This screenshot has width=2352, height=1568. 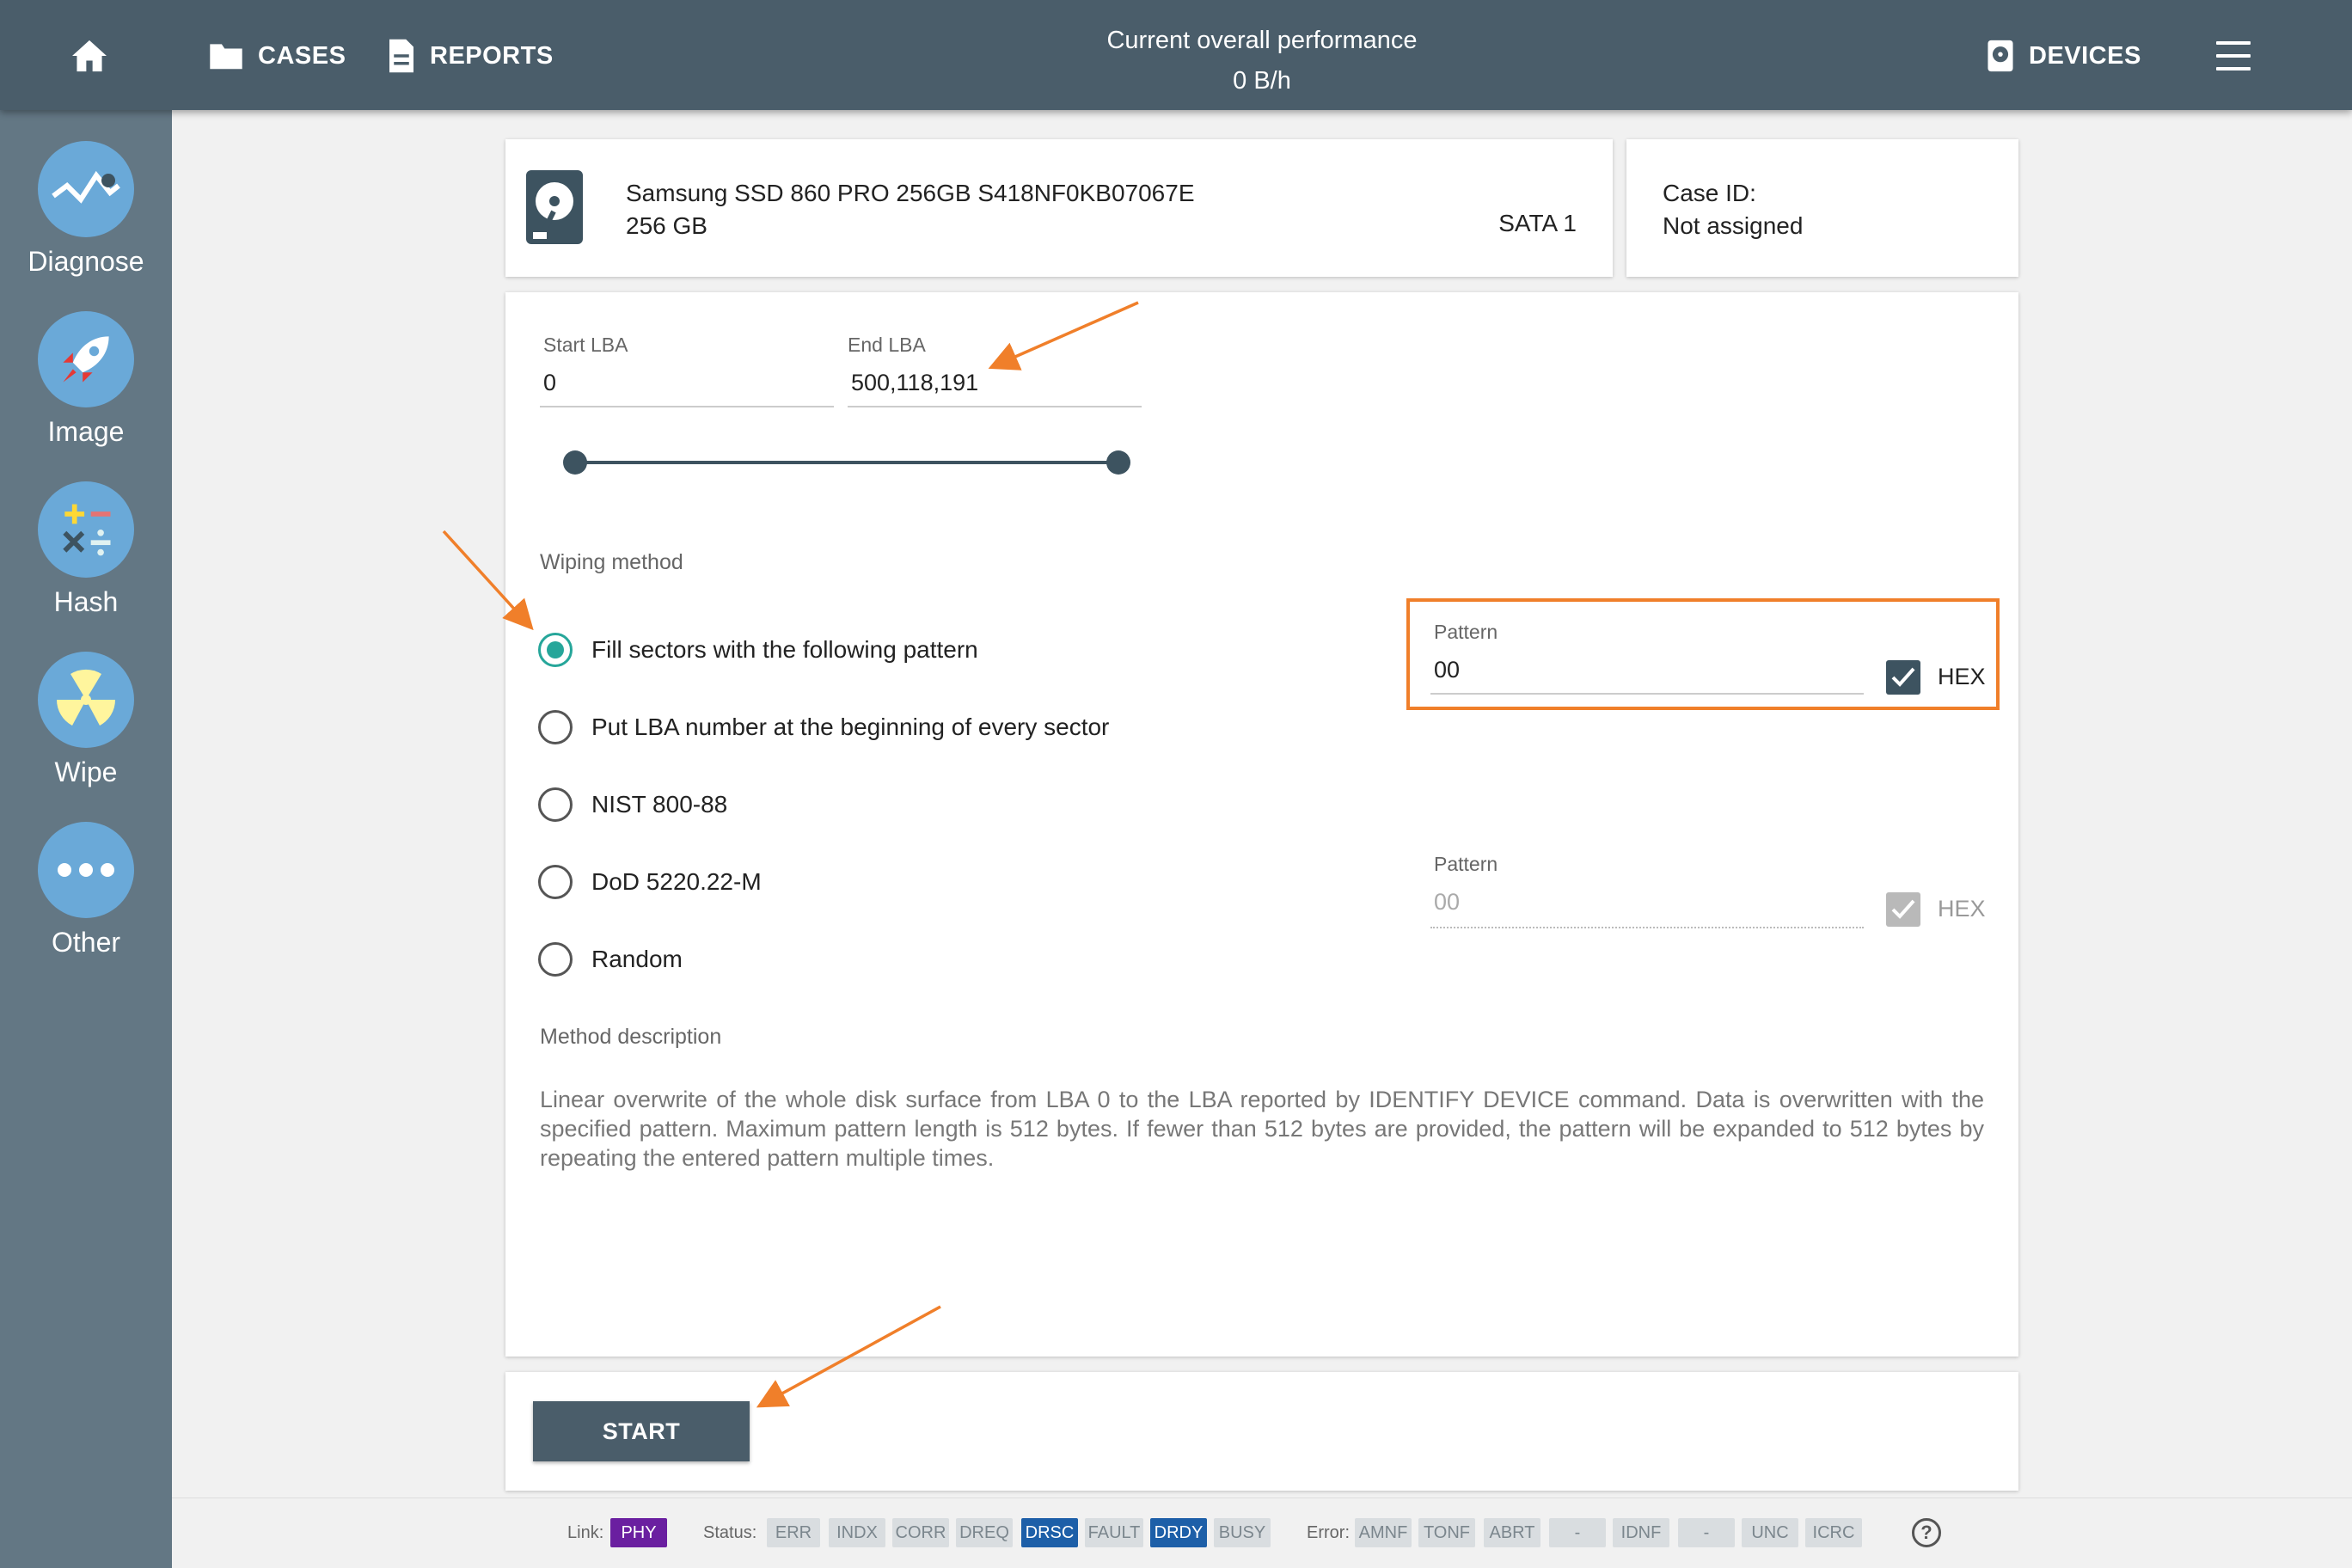 I want to click on pattern-underline-disabled, so click(x=1647, y=927).